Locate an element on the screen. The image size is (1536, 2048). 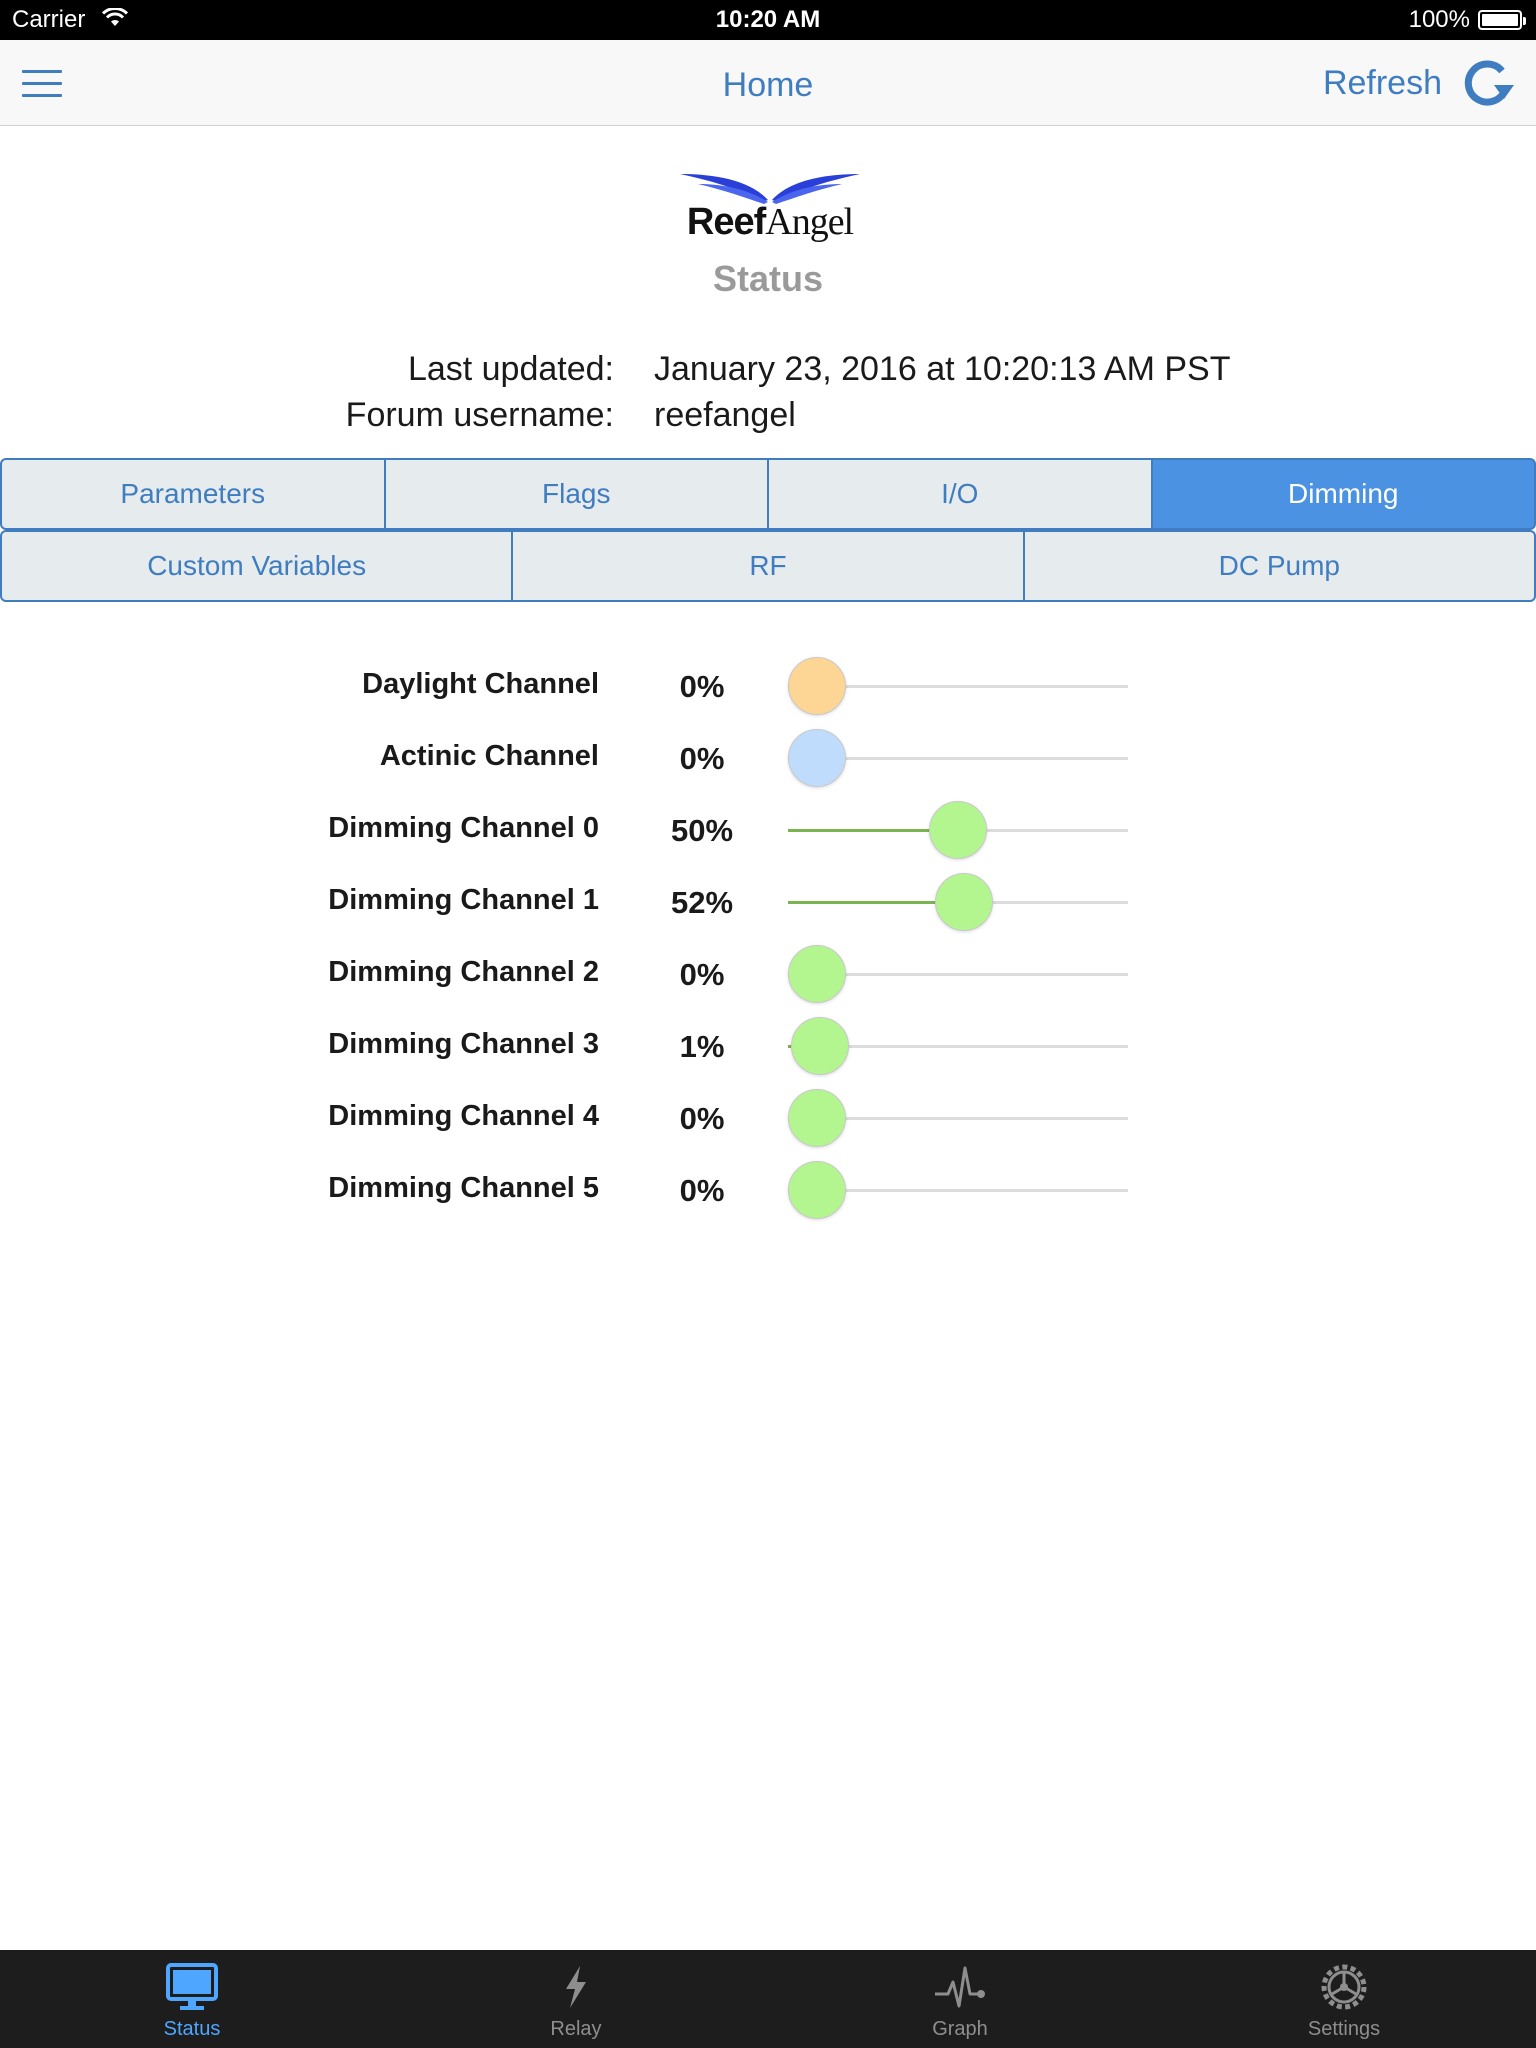
tab-dimming: Dimming is located at coordinates (1344, 494).